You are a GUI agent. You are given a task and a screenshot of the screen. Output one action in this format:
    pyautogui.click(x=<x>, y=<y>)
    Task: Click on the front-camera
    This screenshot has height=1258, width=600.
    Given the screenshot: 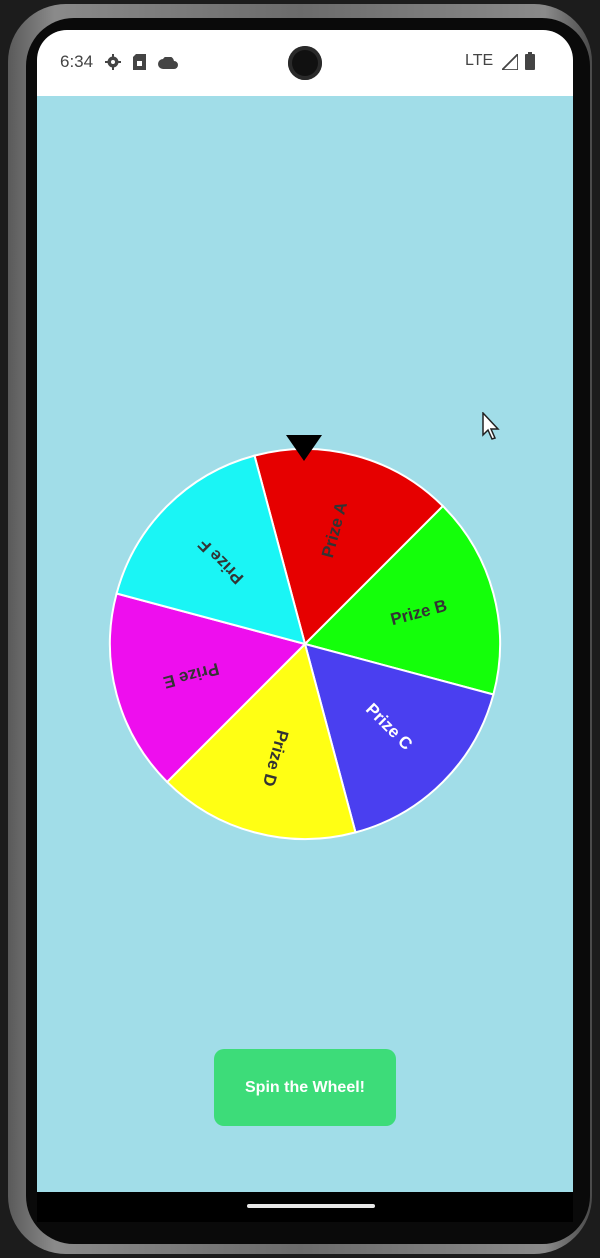 What is the action you would take?
    pyautogui.click(x=305, y=63)
    